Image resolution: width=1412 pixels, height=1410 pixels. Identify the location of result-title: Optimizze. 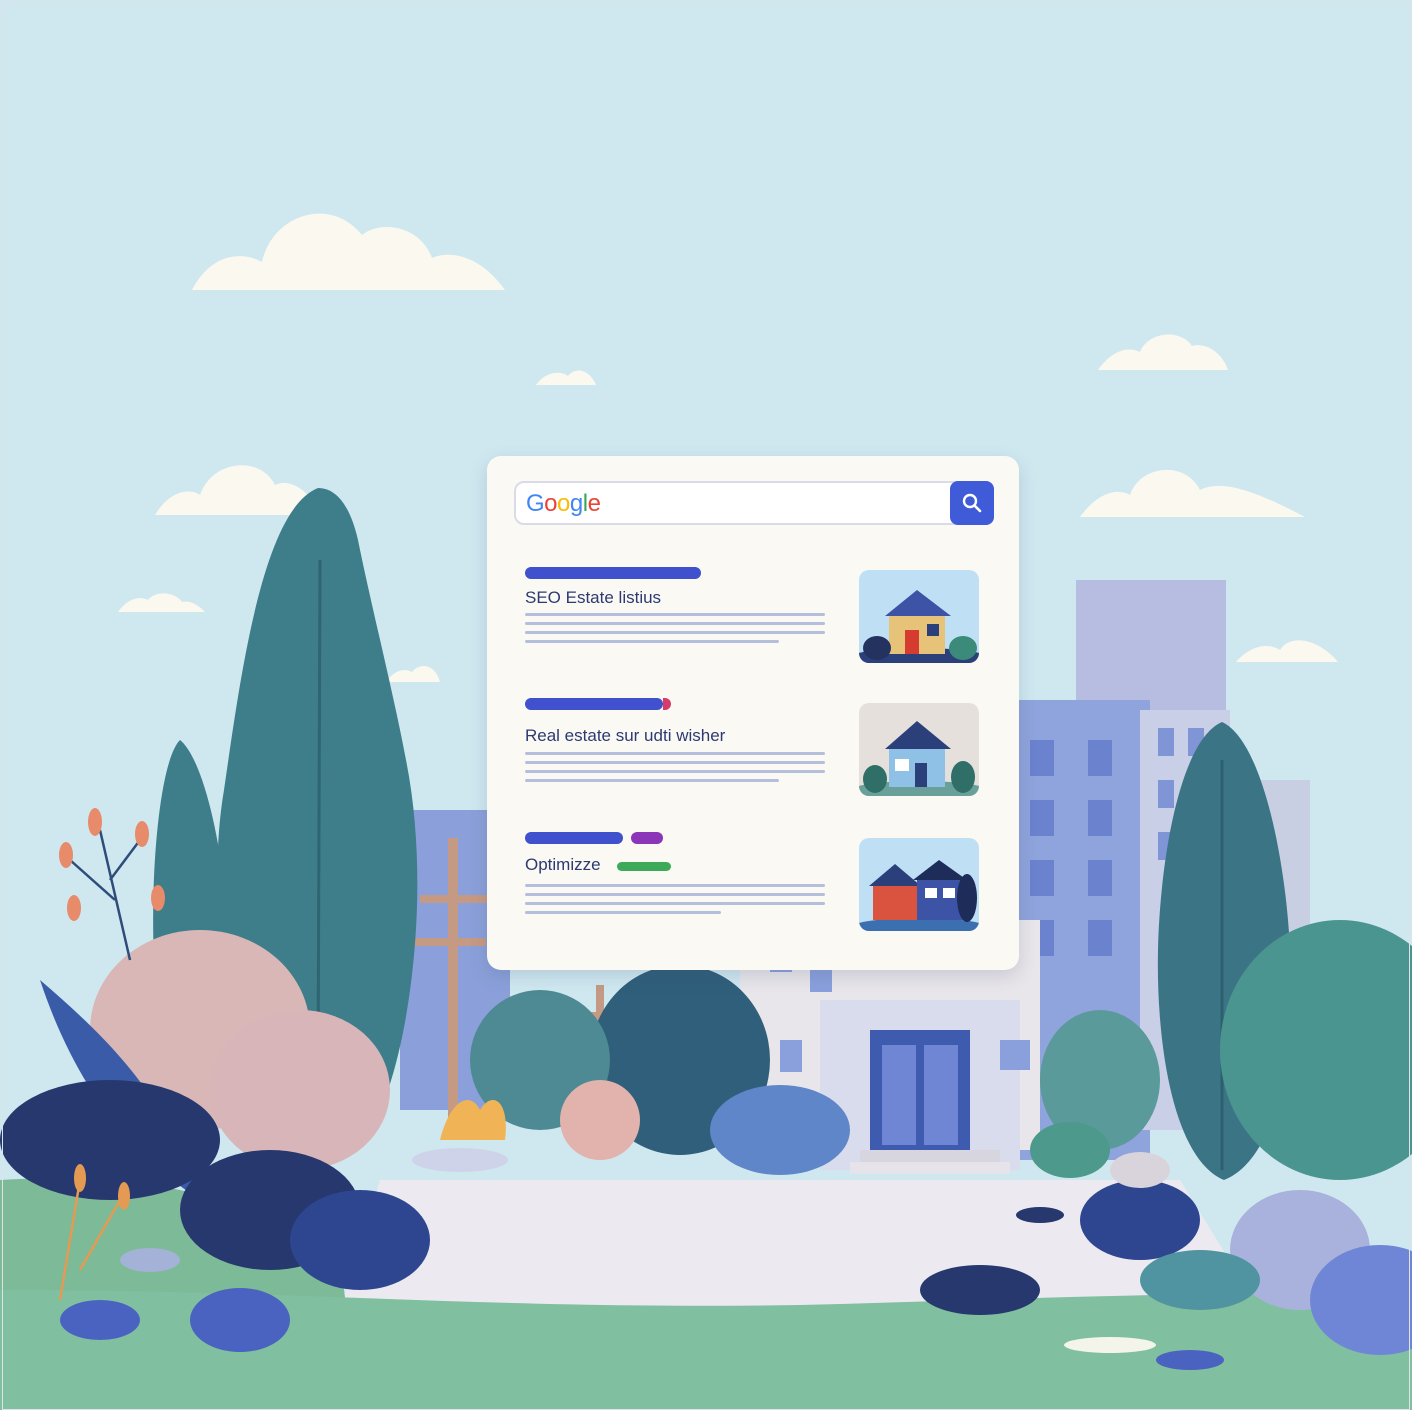
(563, 865).